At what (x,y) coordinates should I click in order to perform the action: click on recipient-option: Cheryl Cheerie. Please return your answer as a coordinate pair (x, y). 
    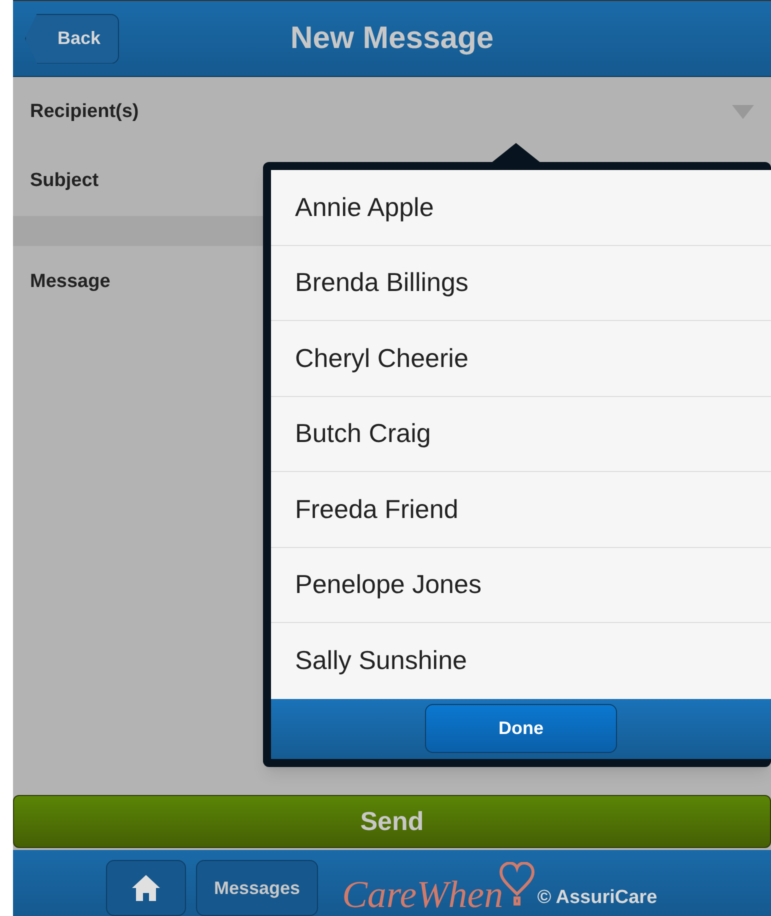
    Looking at the image, I should click on (521, 358).